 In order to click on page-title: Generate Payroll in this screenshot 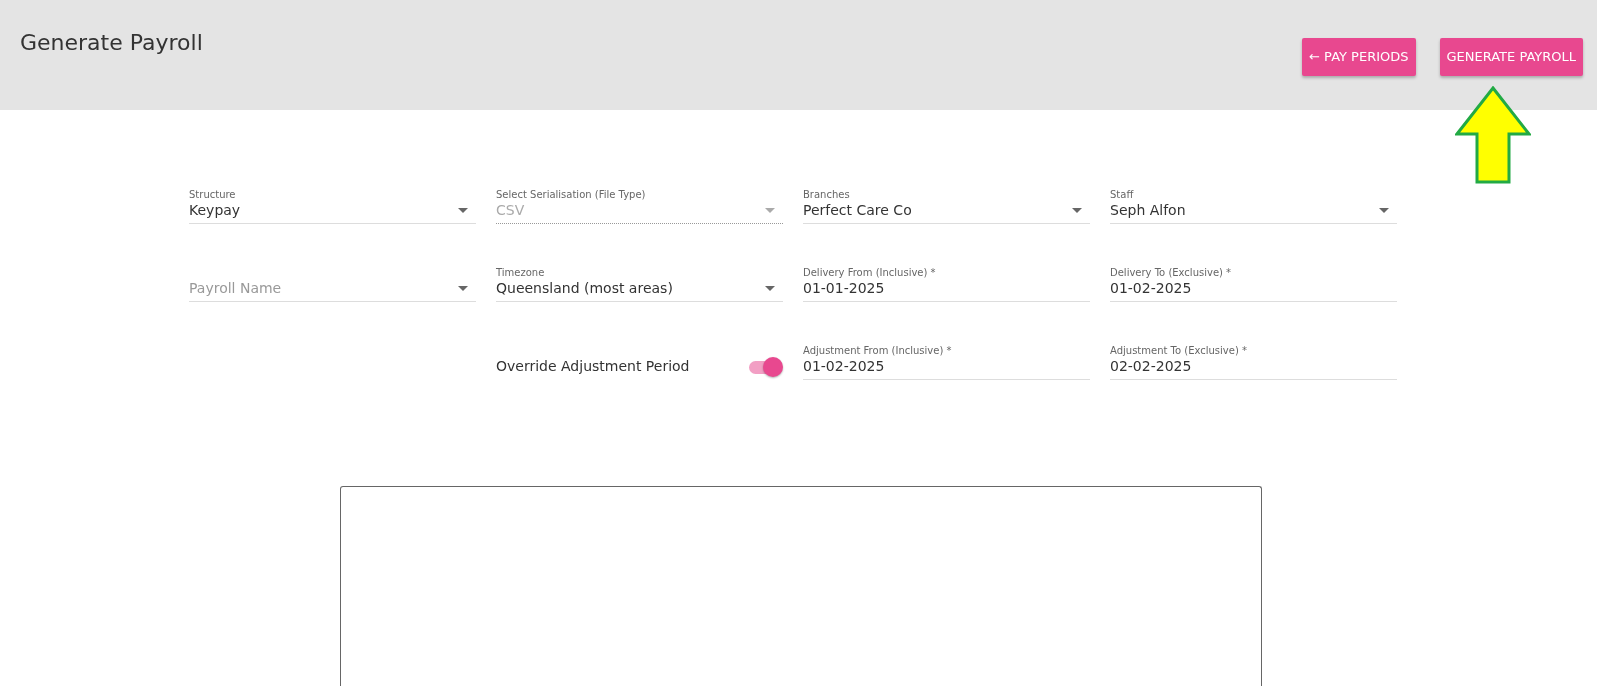, I will do `click(111, 43)`.